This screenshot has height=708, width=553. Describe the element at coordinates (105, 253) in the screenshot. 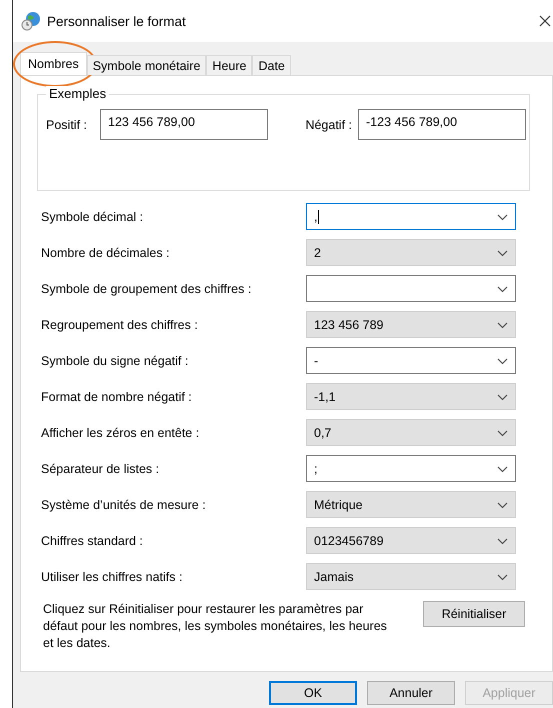

I see `setting-label: Nombre de décimales :` at that location.